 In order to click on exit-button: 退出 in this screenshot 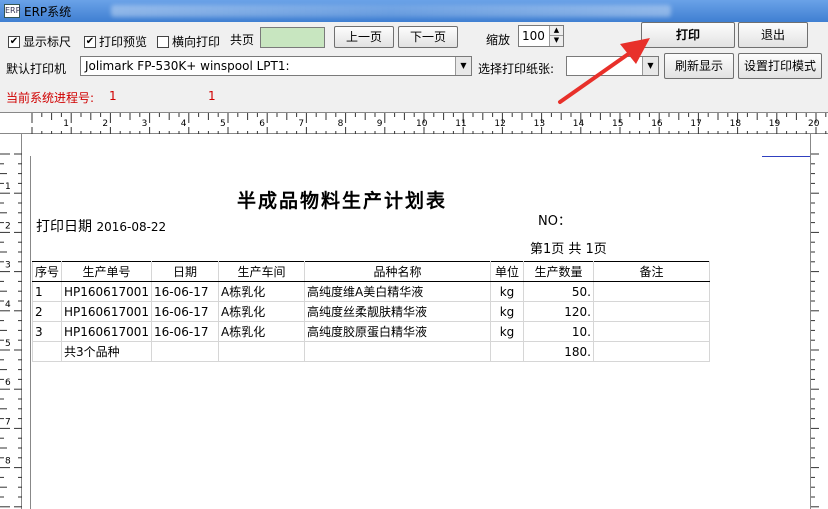, I will do `click(773, 35)`.